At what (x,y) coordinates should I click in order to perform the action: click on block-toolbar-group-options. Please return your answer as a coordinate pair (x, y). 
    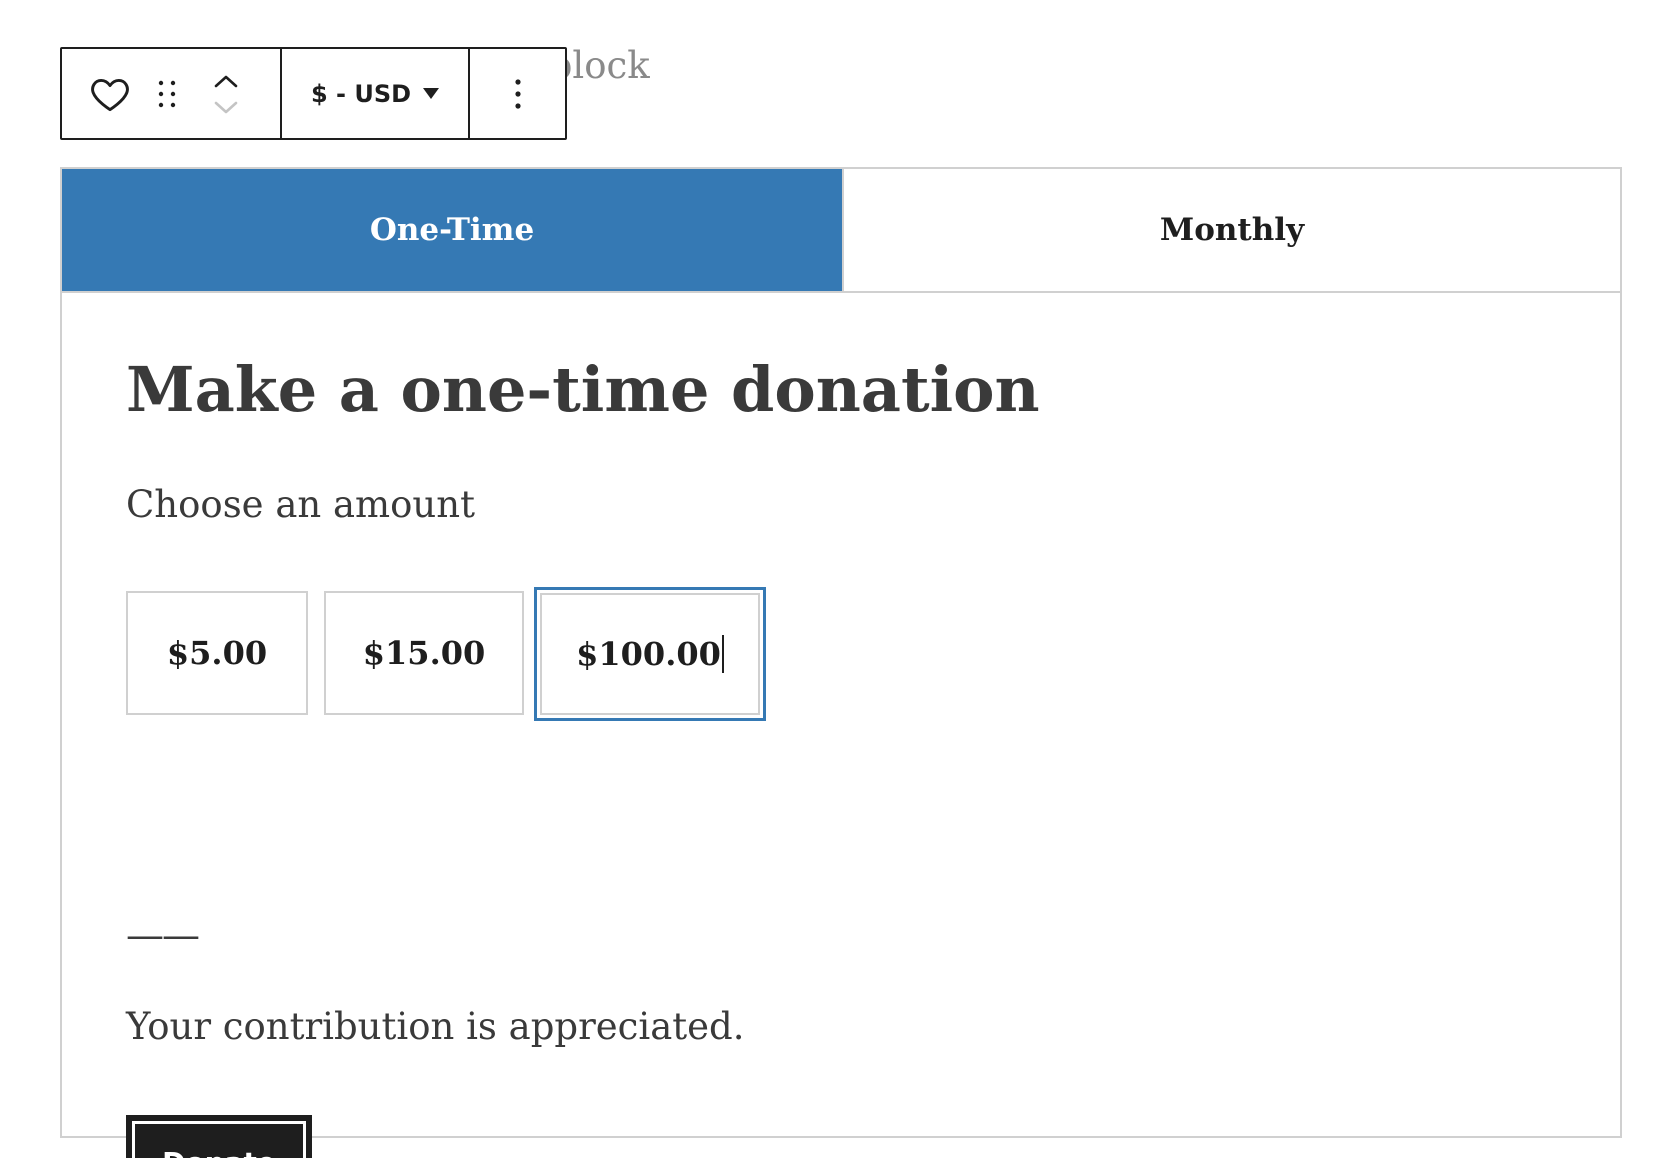
    Looking at the image, I should click on (517, 93).